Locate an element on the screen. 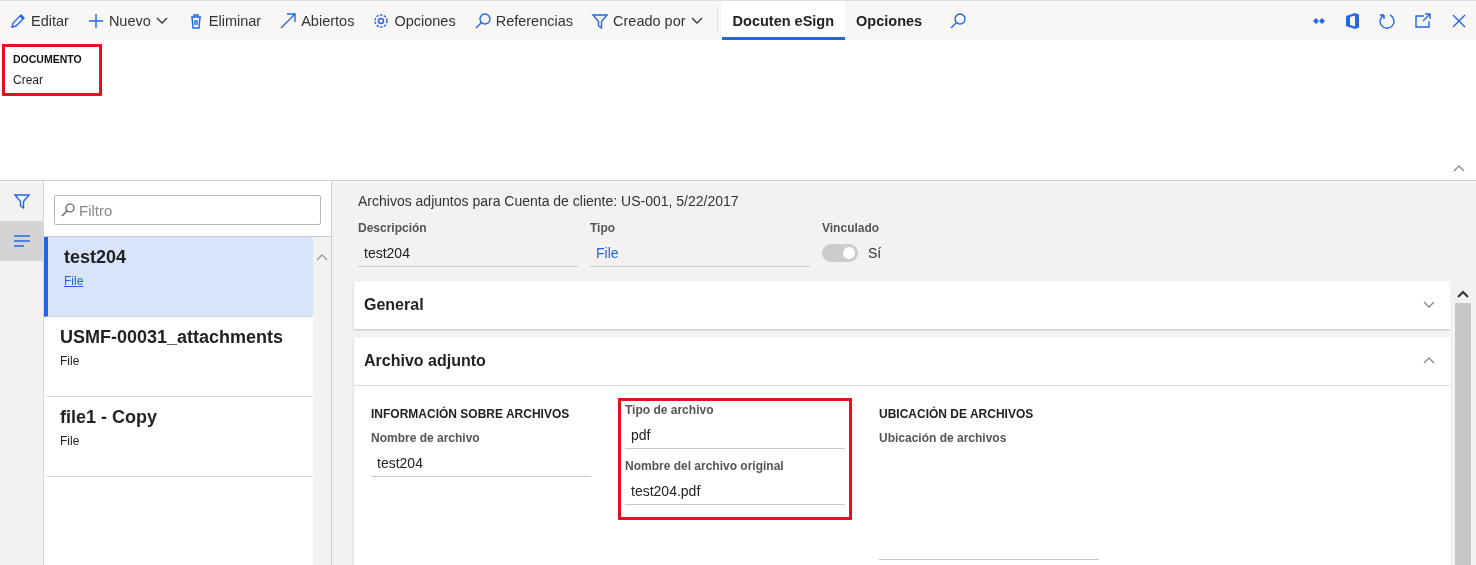 Image resolution: width=1476 pixels, height=565 pixels. form-title: Archivos adjuntos para Cuenta de cliente: US-001, 5/22/2017 is located at coordinates (549, 201).